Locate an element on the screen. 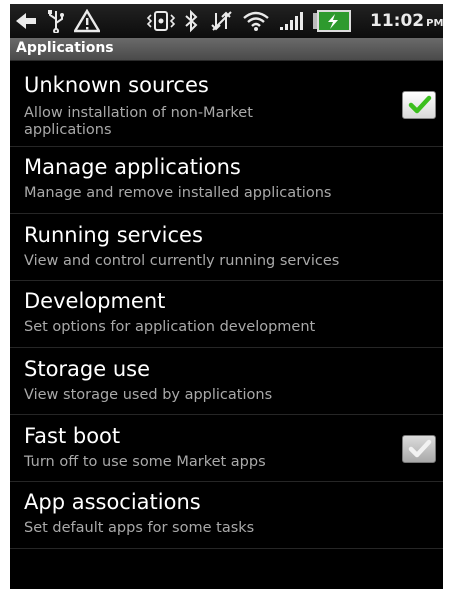  unknown-sources-checkbox is located at coordinates (419, 105).